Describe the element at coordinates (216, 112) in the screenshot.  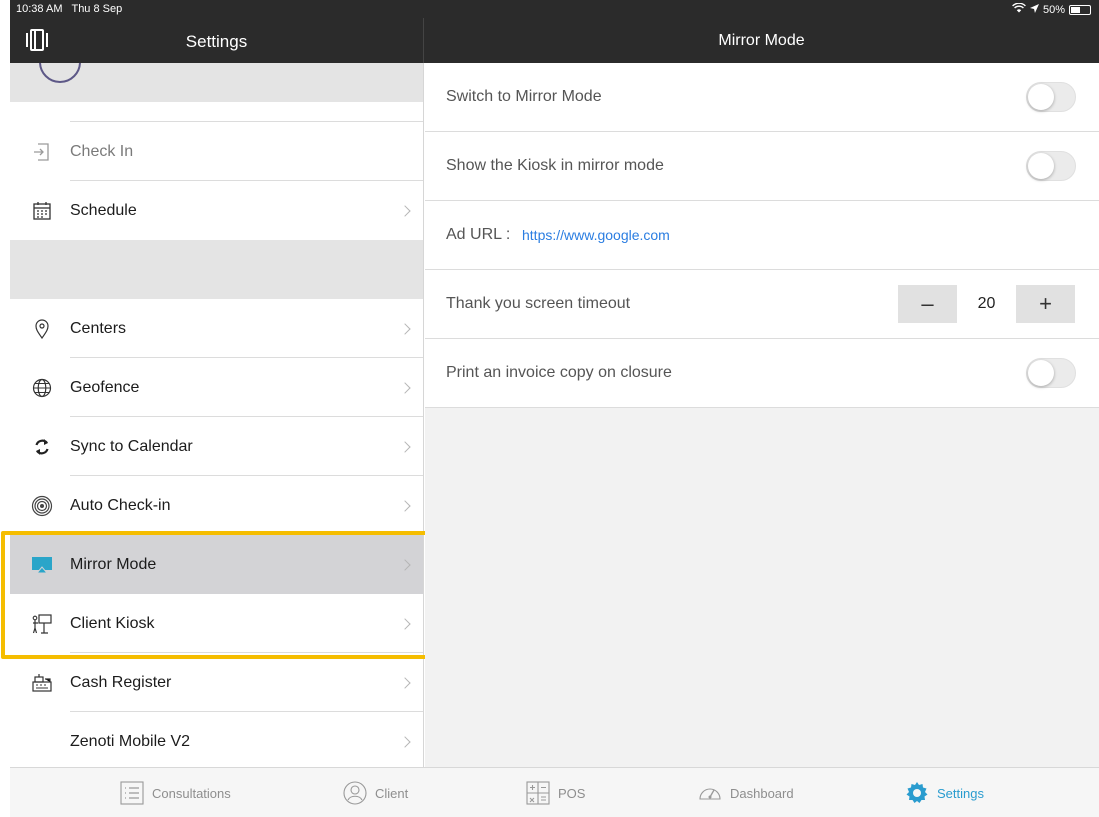
I see `profile-spacer` at that location.